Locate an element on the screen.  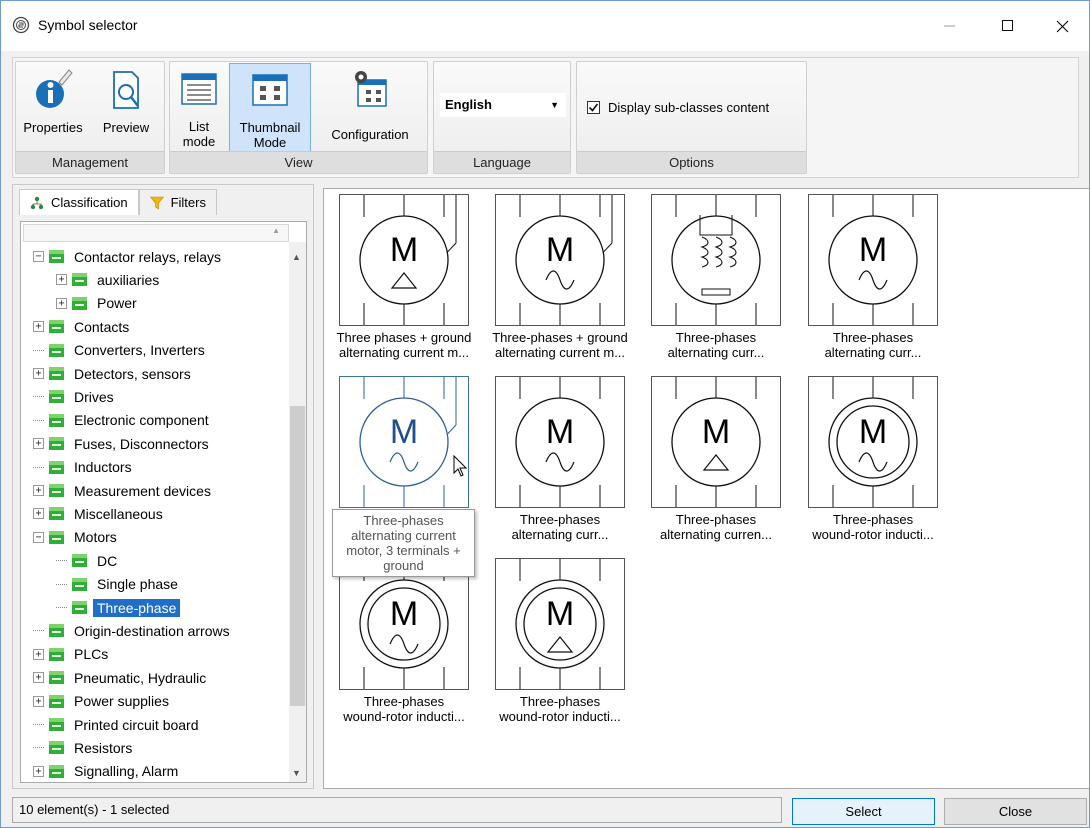
display-subclasses-option: Display sub-classes content is located at coordinates (678, 107).